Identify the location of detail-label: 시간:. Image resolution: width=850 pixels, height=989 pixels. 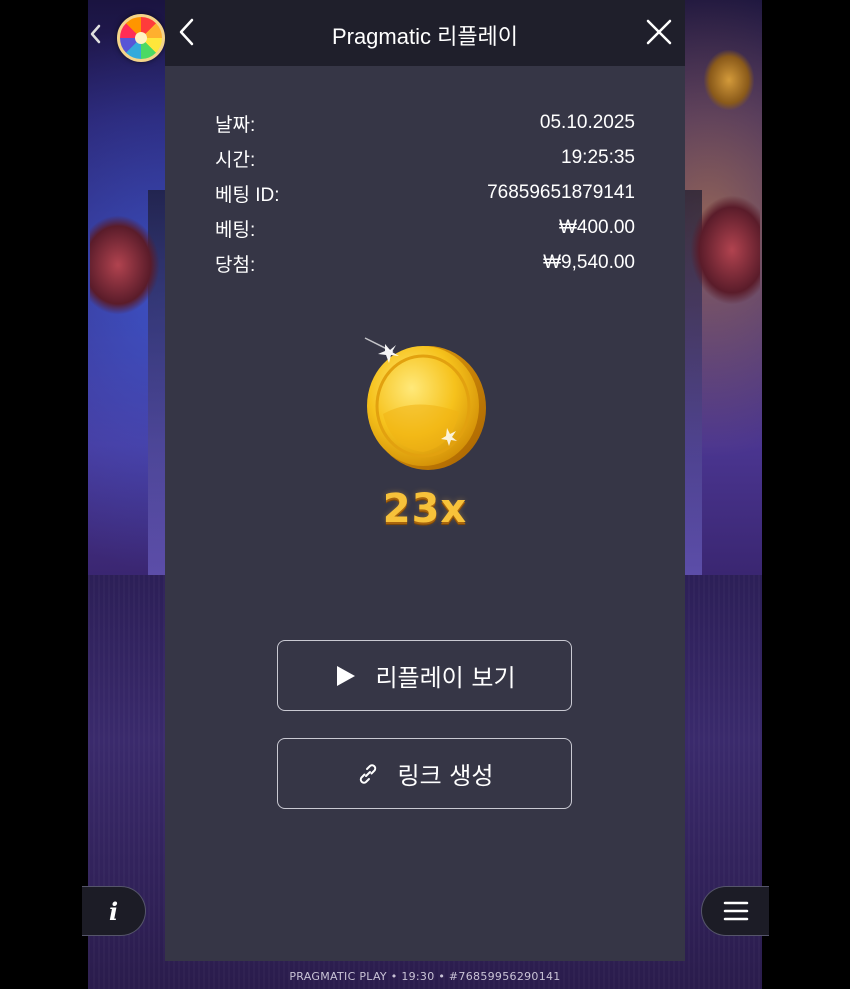
(235, 160).